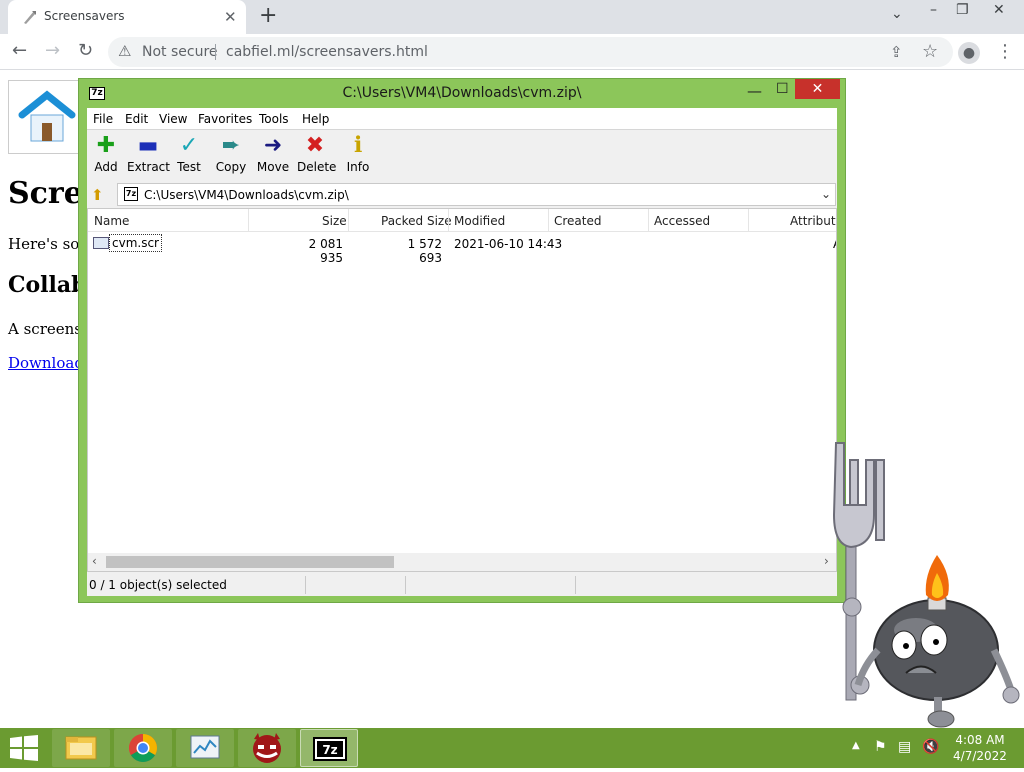 The image size is (1024, 772). Describe the element at coordinates (512, 17) in the screenshot. I see `browser-tab-strip: Screensavers ✕ + ⌄ – ❐ ✕` at that location.